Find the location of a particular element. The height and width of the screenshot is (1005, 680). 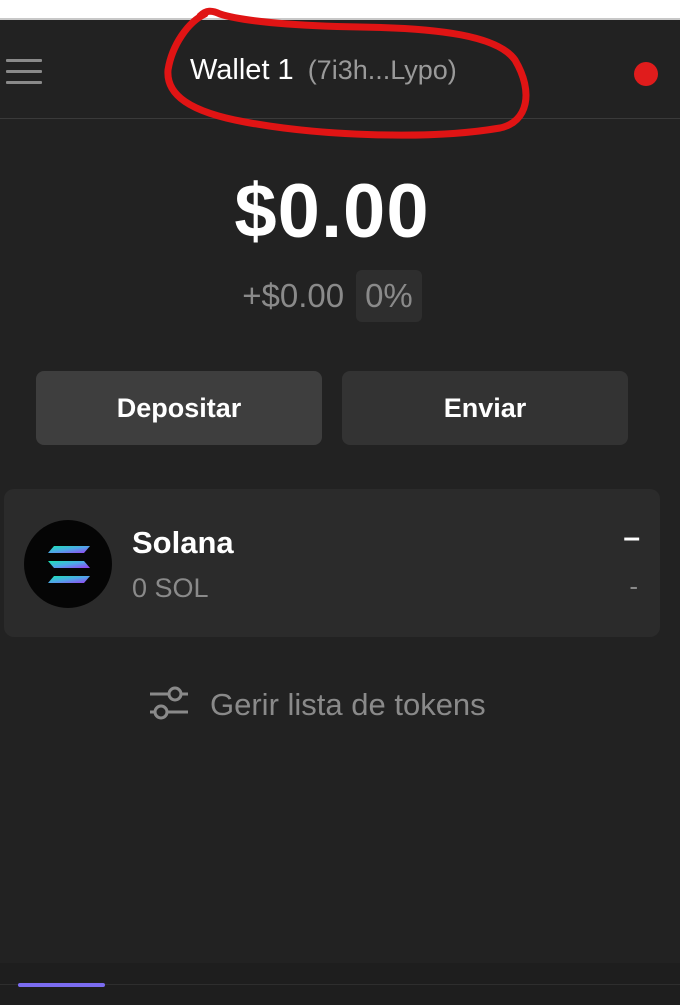

manage-token-list-button: Gerir lista de tokens is located at coordinates (317, 705).